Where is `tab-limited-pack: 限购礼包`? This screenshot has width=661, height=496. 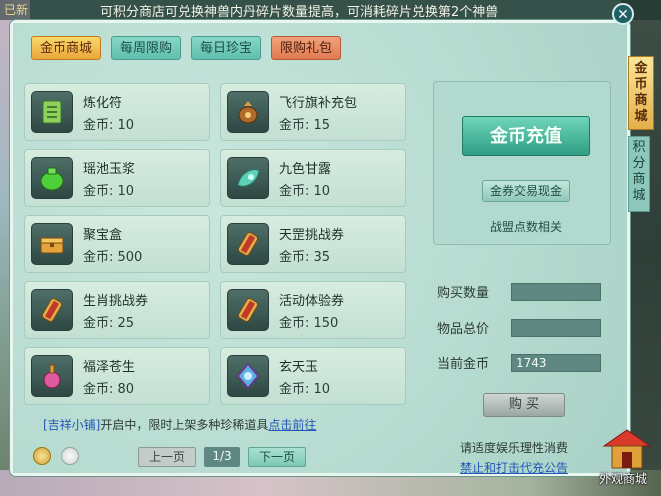 tab-limited-pack: 限购礼包 is located at coordinates (306, 48).